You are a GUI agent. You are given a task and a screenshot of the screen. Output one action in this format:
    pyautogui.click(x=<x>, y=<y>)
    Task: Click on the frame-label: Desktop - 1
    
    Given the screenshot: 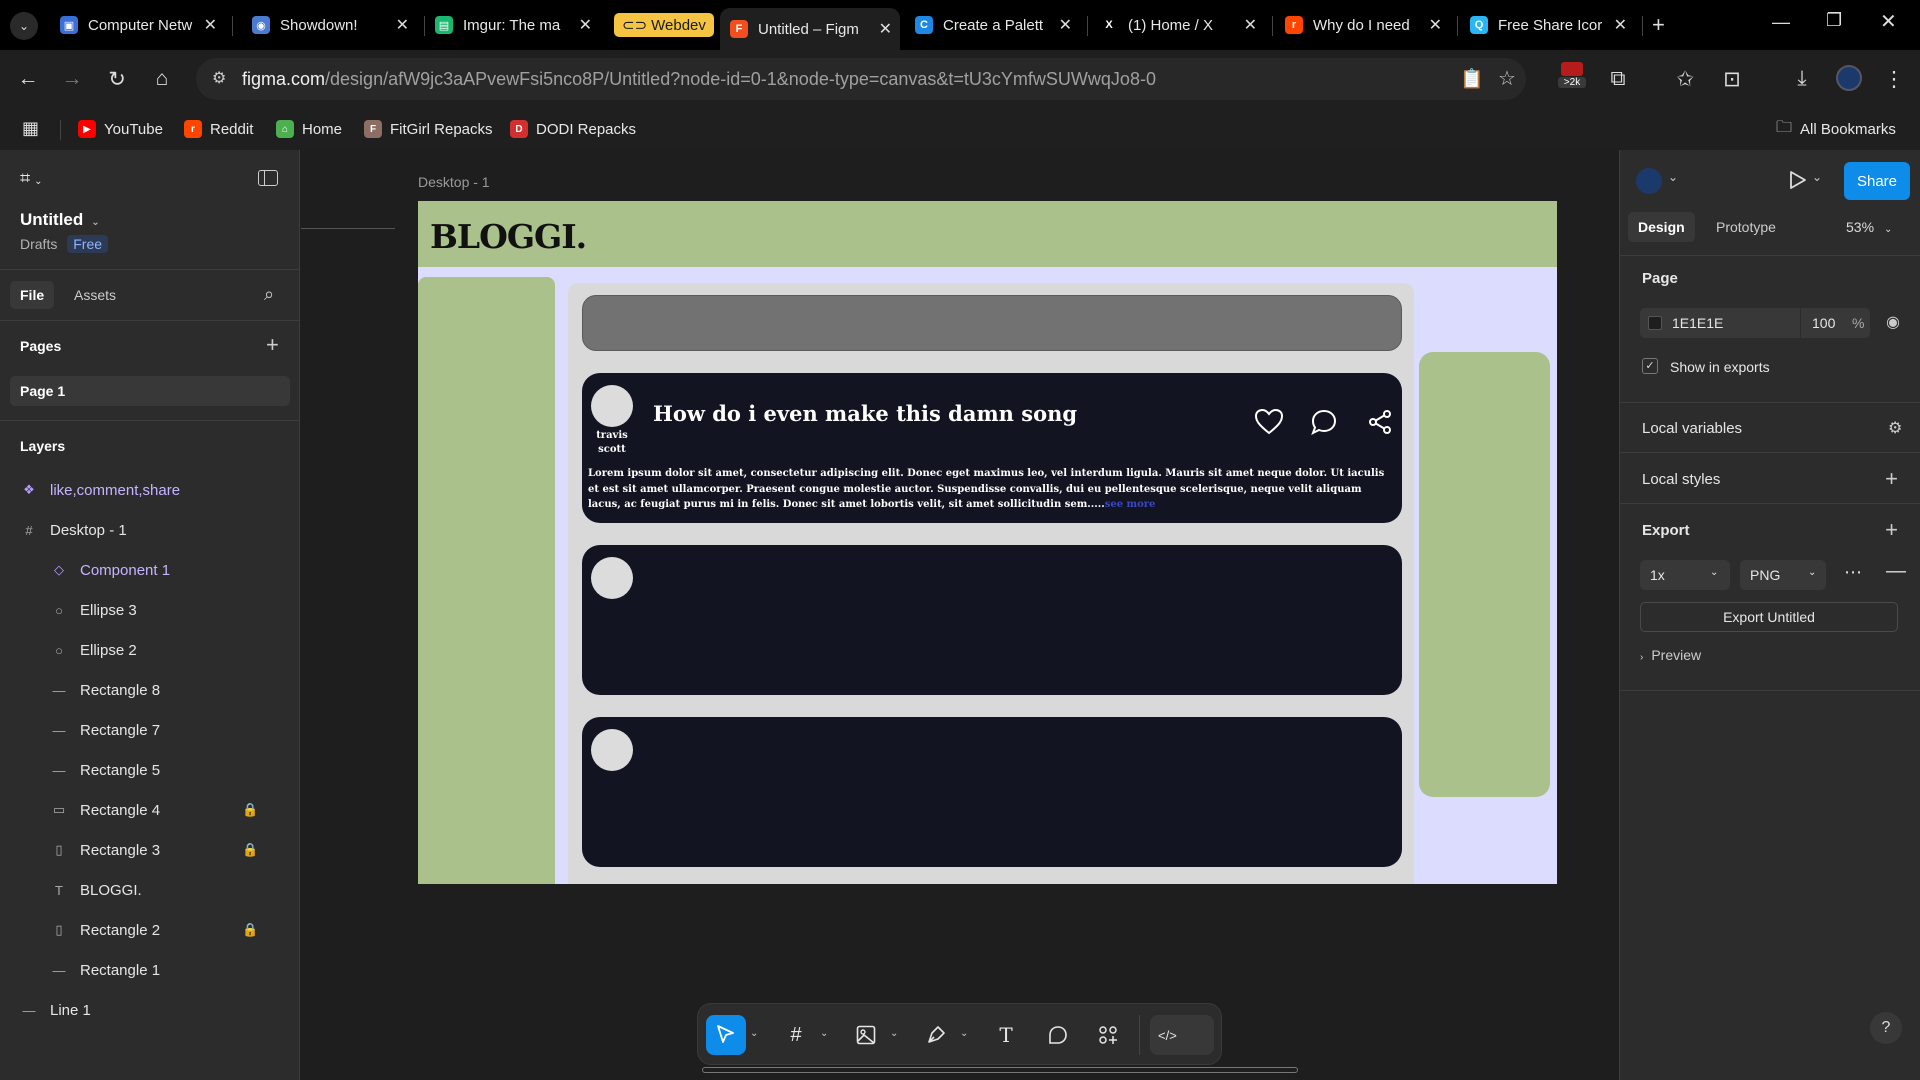 What is the action you would take?
    pyautogui.click(x=454, y=182)
    